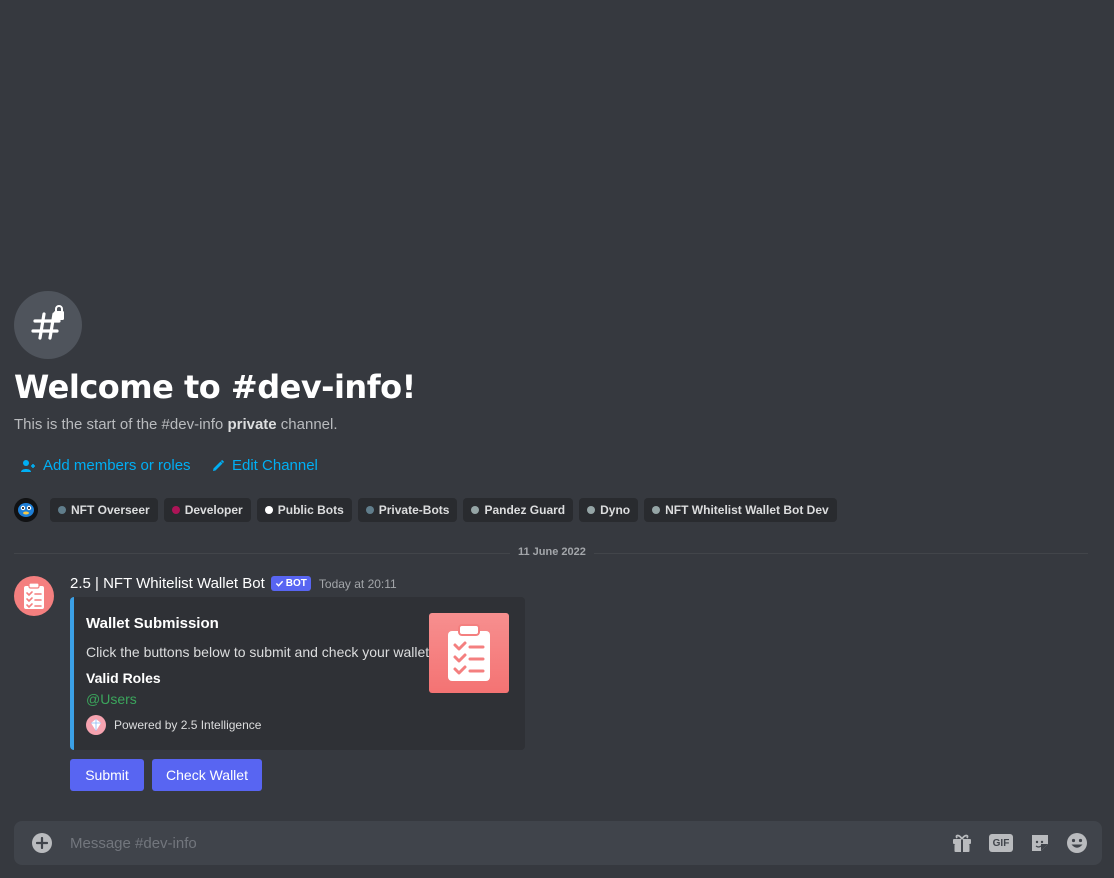 This screenshot has height=878, width=1114. What do you see at coordinates (215, 387) in the screenshot?
I see `welcome-title: Welcome to #dev-info!` at bounding box center [215, 387].